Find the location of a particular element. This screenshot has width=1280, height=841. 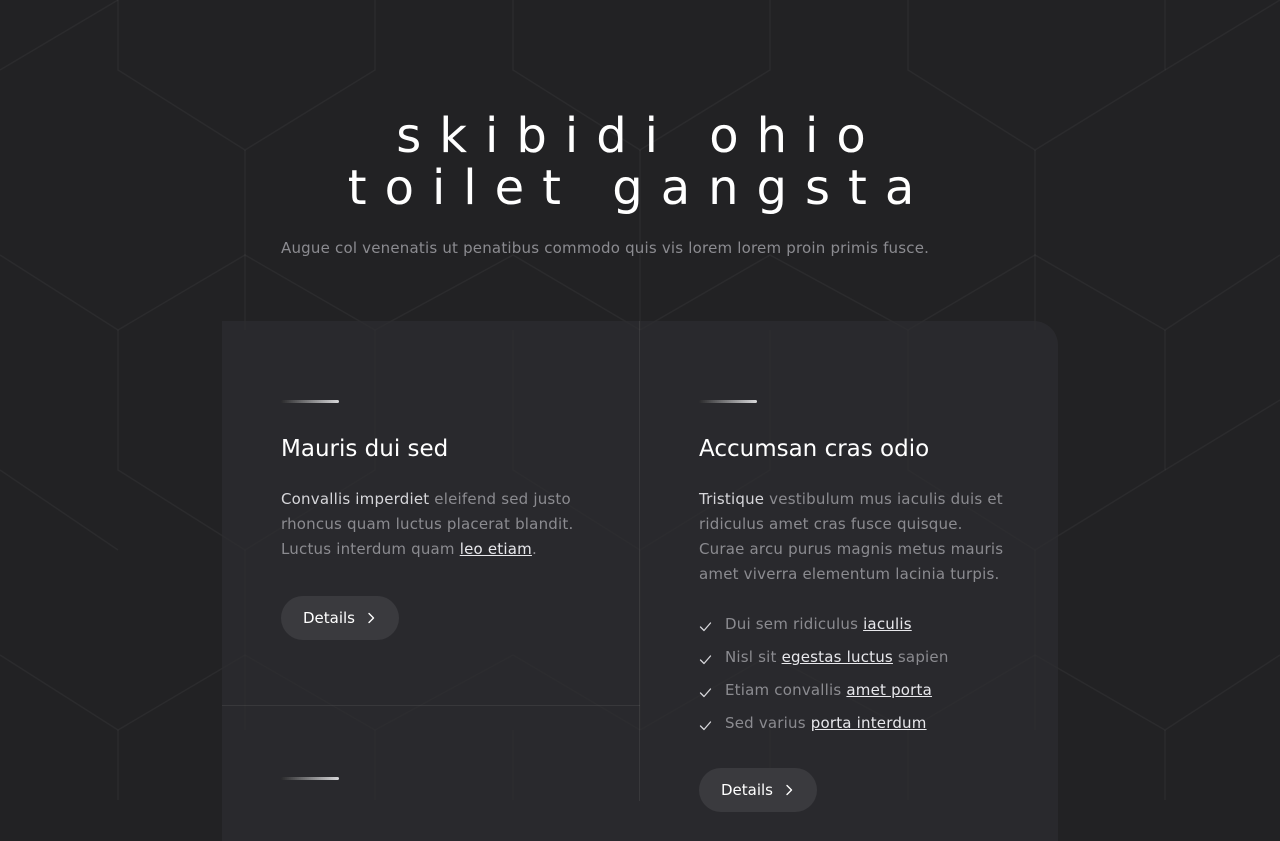

list-item: Dui sem ridiculus iaculis is located at coordinates (824, 624).